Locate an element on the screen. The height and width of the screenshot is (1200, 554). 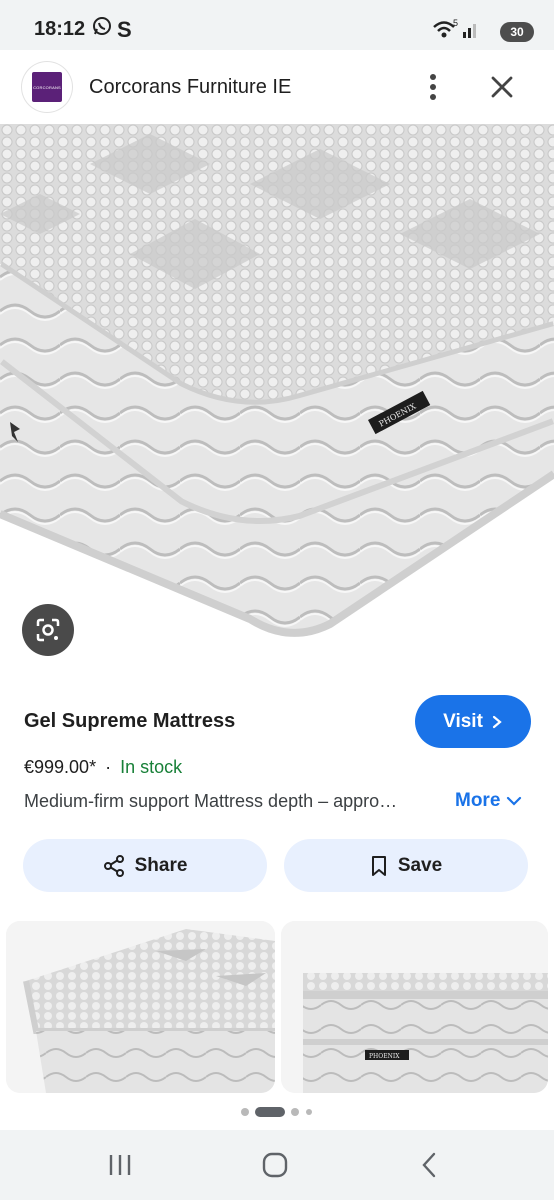
lens-icon is located at coordinates (48, 630).